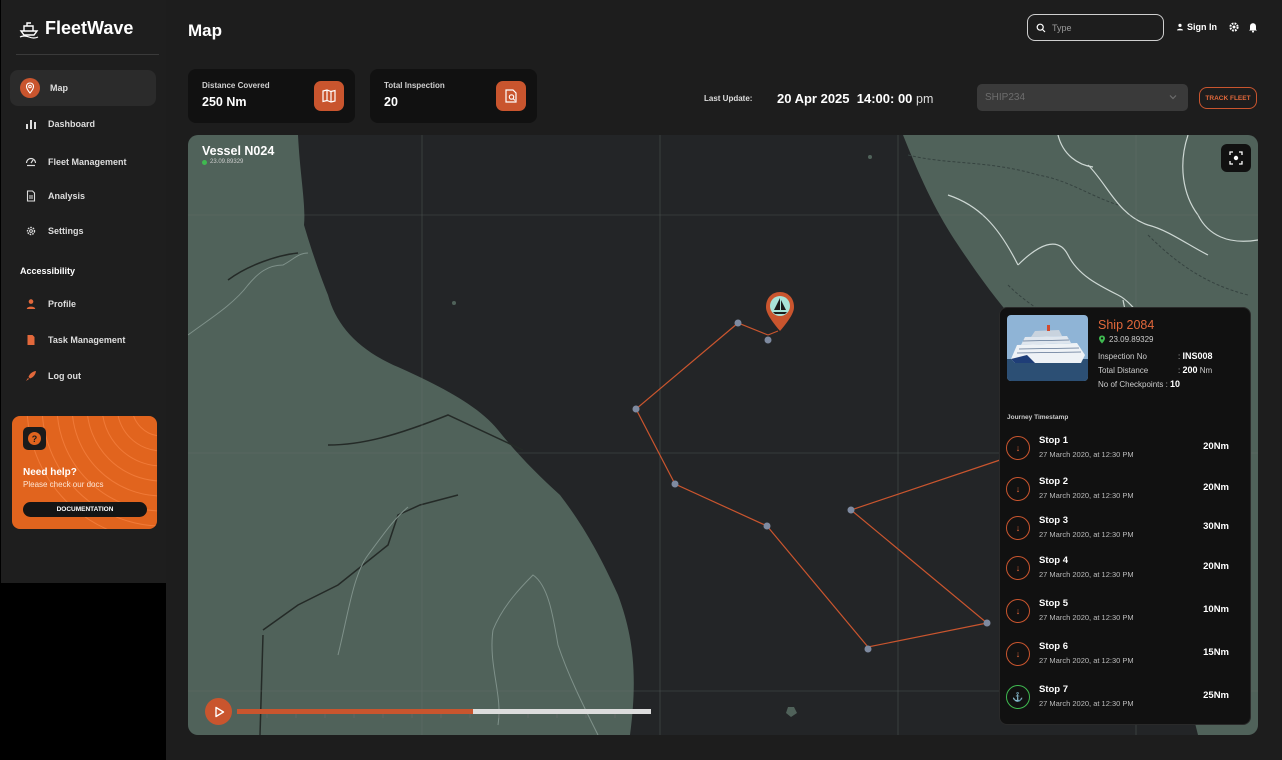 The height and width of the screenshot is (760, 1282). Describe the element at coordinates (87, 340) in the screenshot. I see `nav-label: Task Management` at that location.